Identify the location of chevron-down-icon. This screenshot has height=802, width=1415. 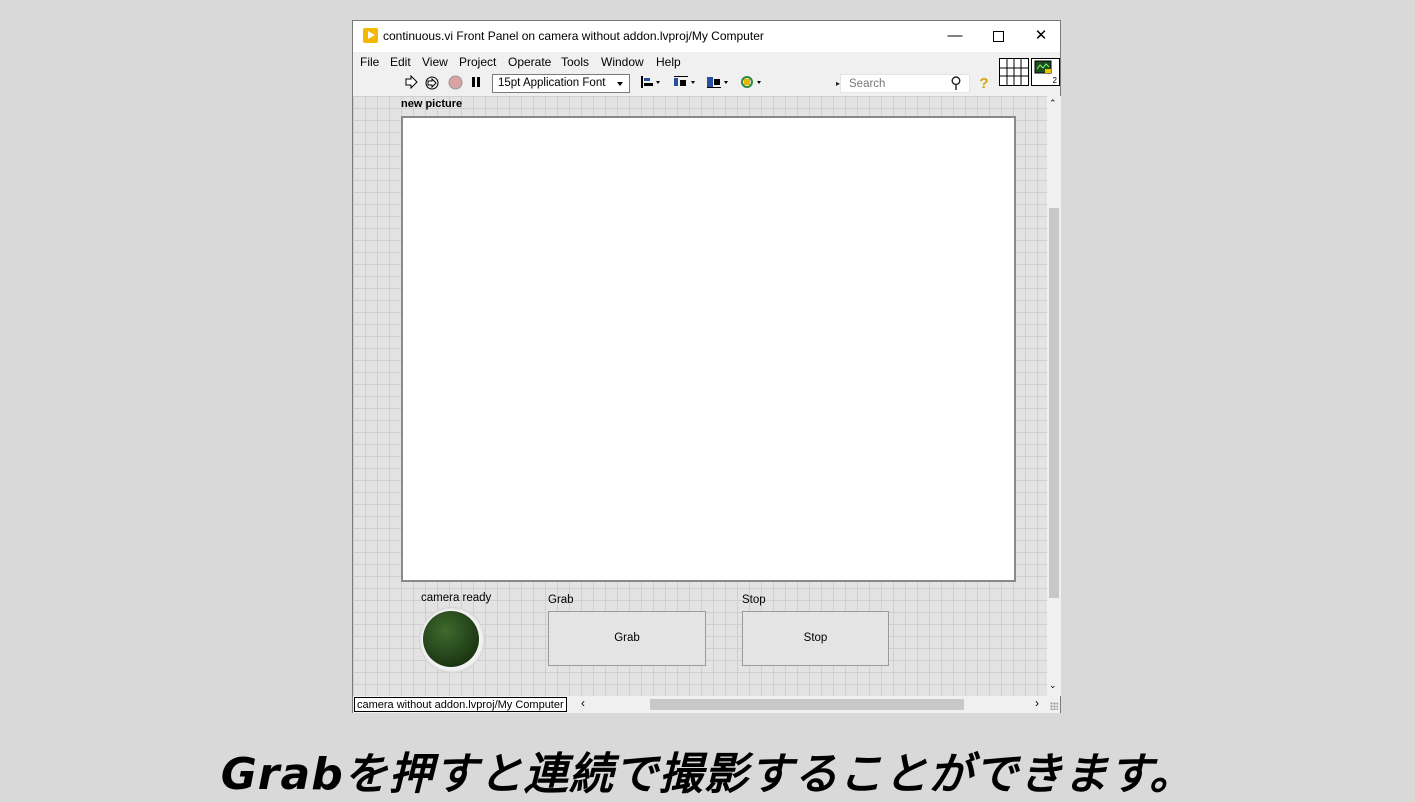
(620, 84).